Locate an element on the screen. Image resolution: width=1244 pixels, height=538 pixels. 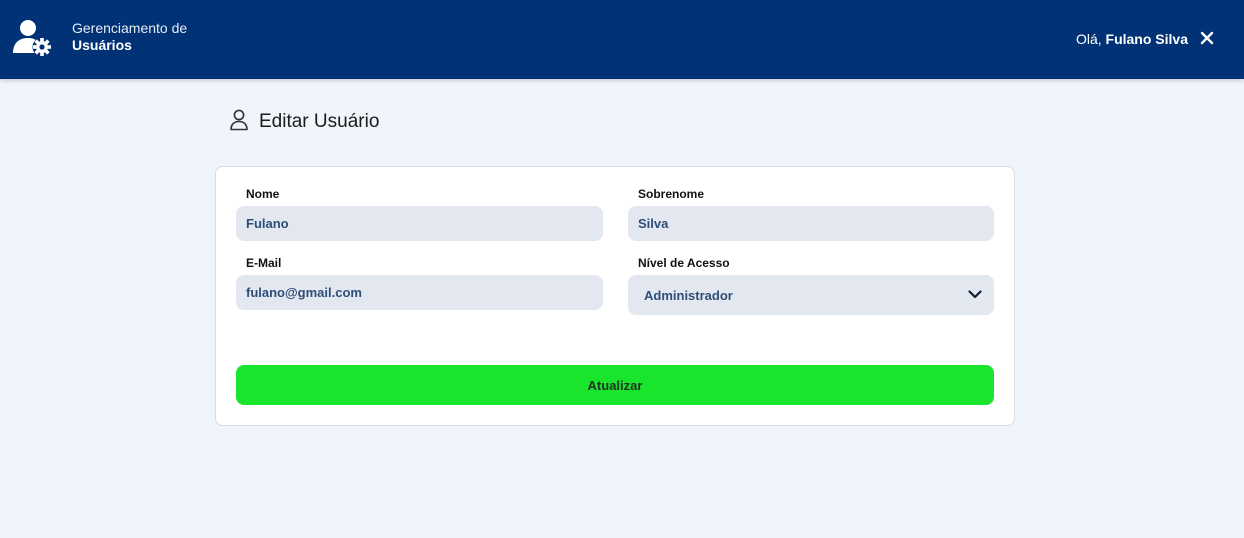
user-greeting: Olá, Fulano Silva is located at coordinates (1132, 39).